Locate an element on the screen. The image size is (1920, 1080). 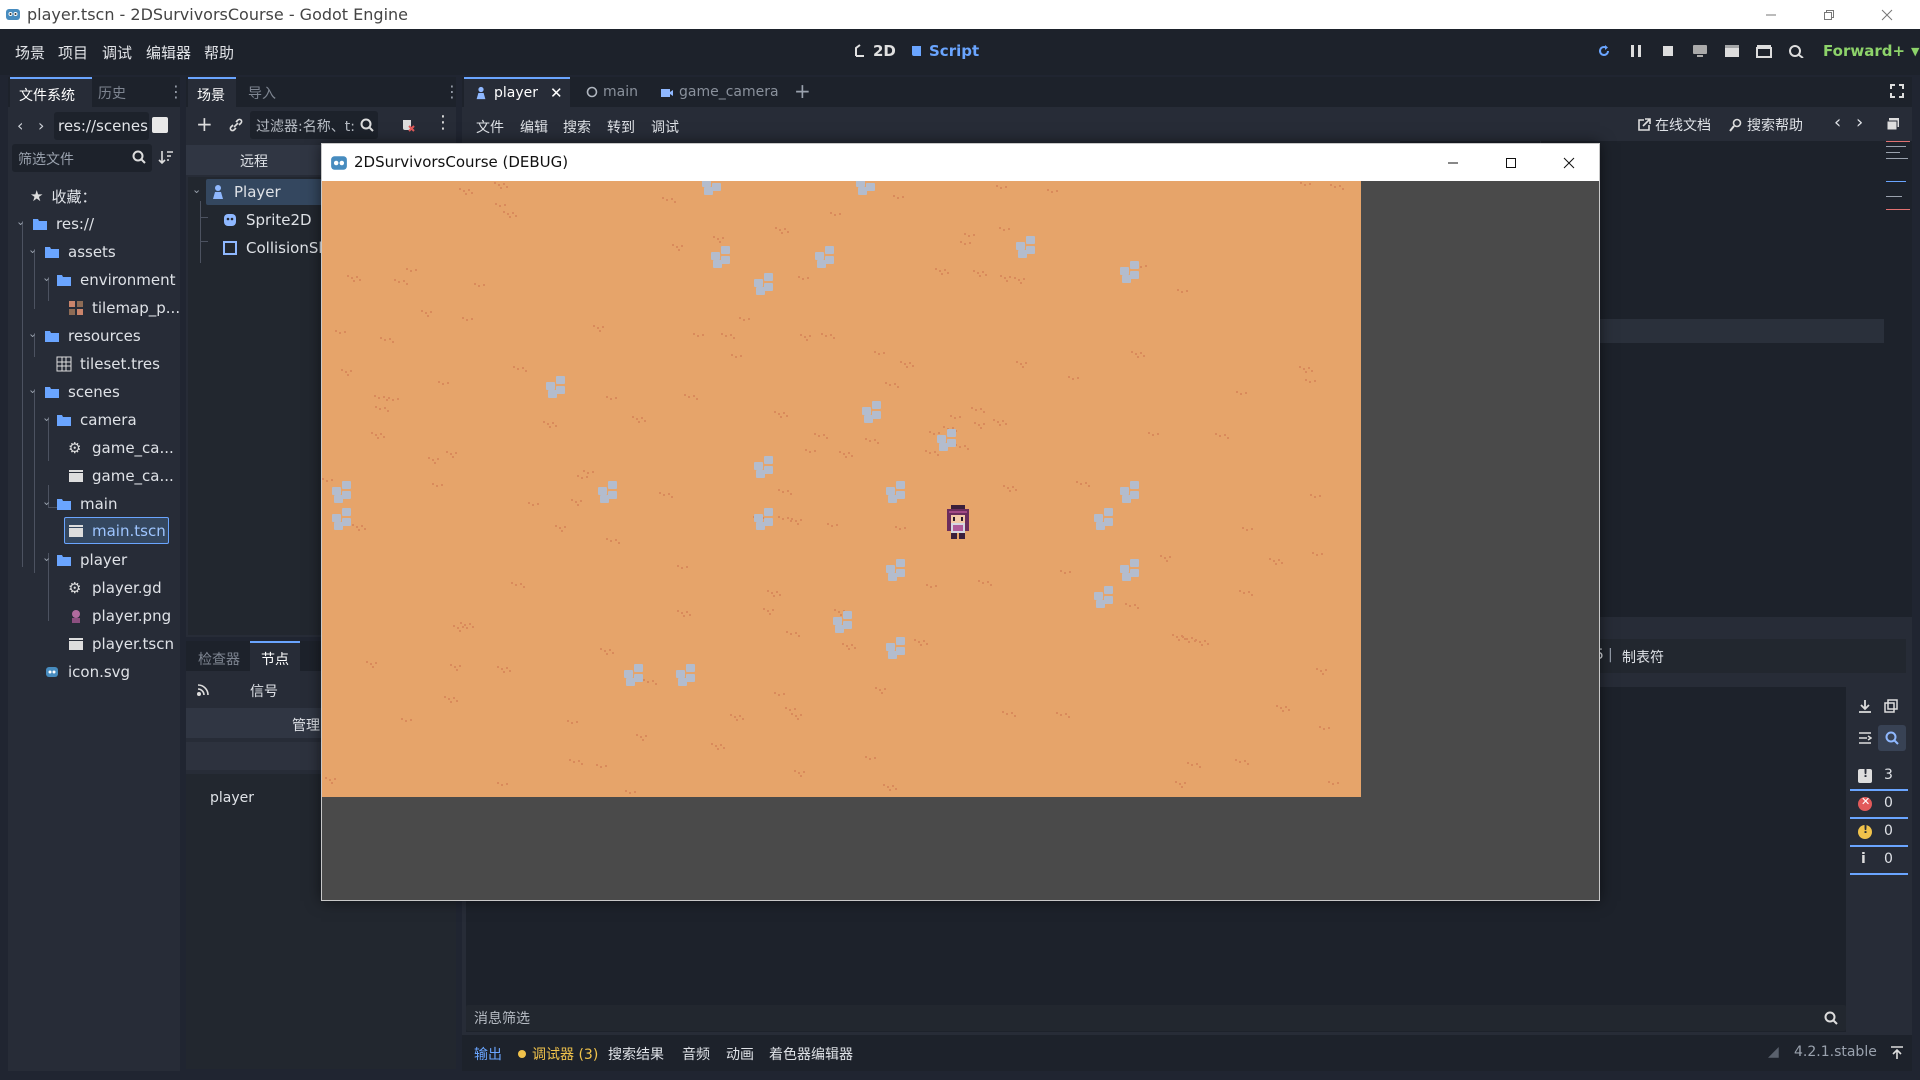
scene-node-player: Player is located at coordinates (245, 192).